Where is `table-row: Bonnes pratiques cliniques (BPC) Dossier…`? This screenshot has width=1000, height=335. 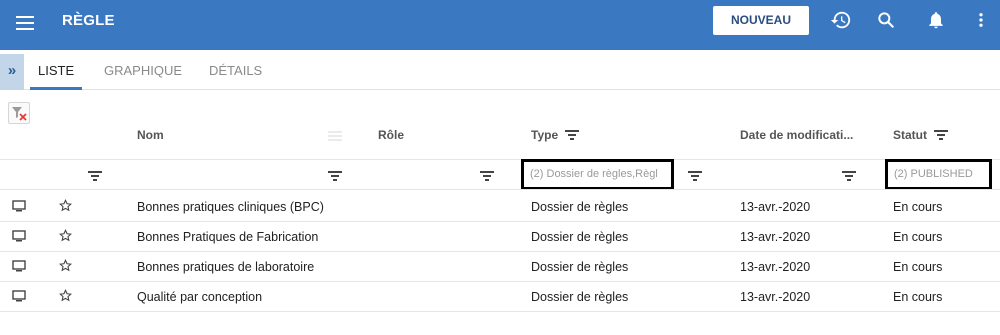 table-row: Bonnes pratiques cliniques (BPC) Dossier… is located at coordinates (500, 207).